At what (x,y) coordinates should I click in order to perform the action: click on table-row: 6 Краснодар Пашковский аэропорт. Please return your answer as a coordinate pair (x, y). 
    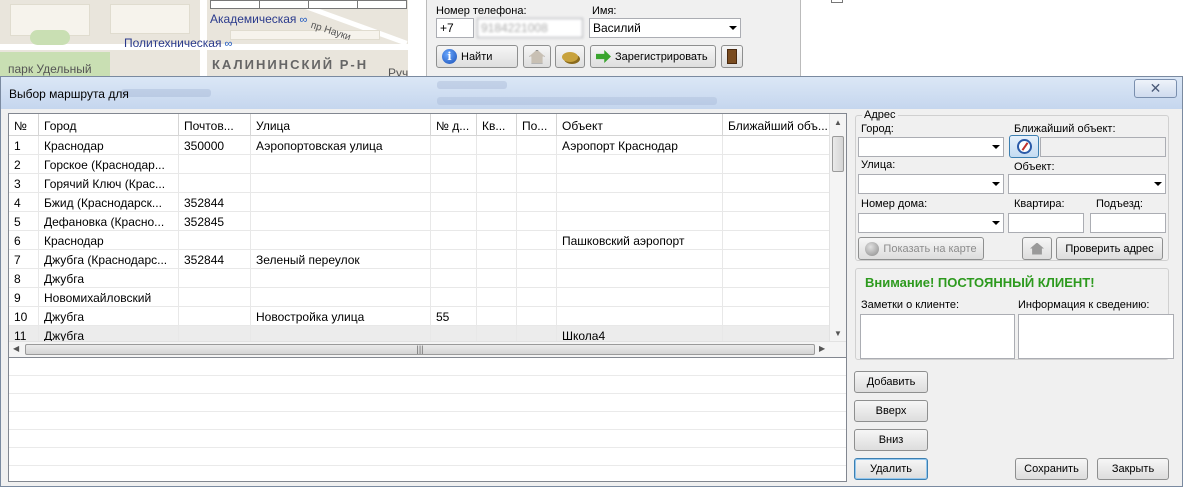
    Looking at the image, I should click on (420, 240).